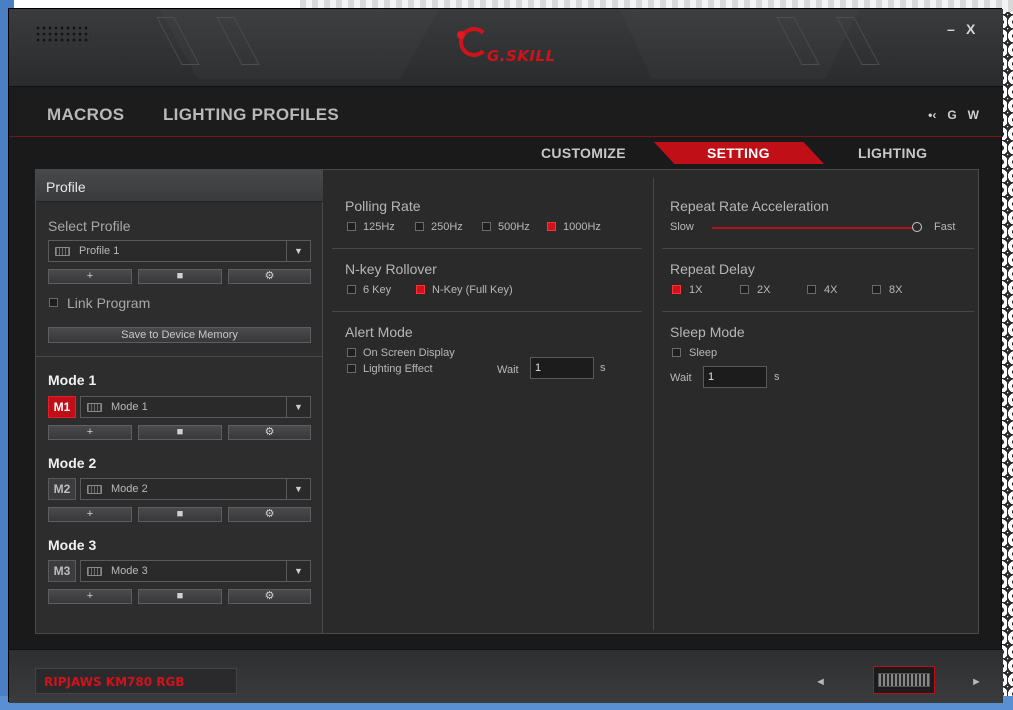 The image size is (1013, 710). I want to click on nav-lighting-profiles: LIGHTING PROFILES, so click(251, 115).